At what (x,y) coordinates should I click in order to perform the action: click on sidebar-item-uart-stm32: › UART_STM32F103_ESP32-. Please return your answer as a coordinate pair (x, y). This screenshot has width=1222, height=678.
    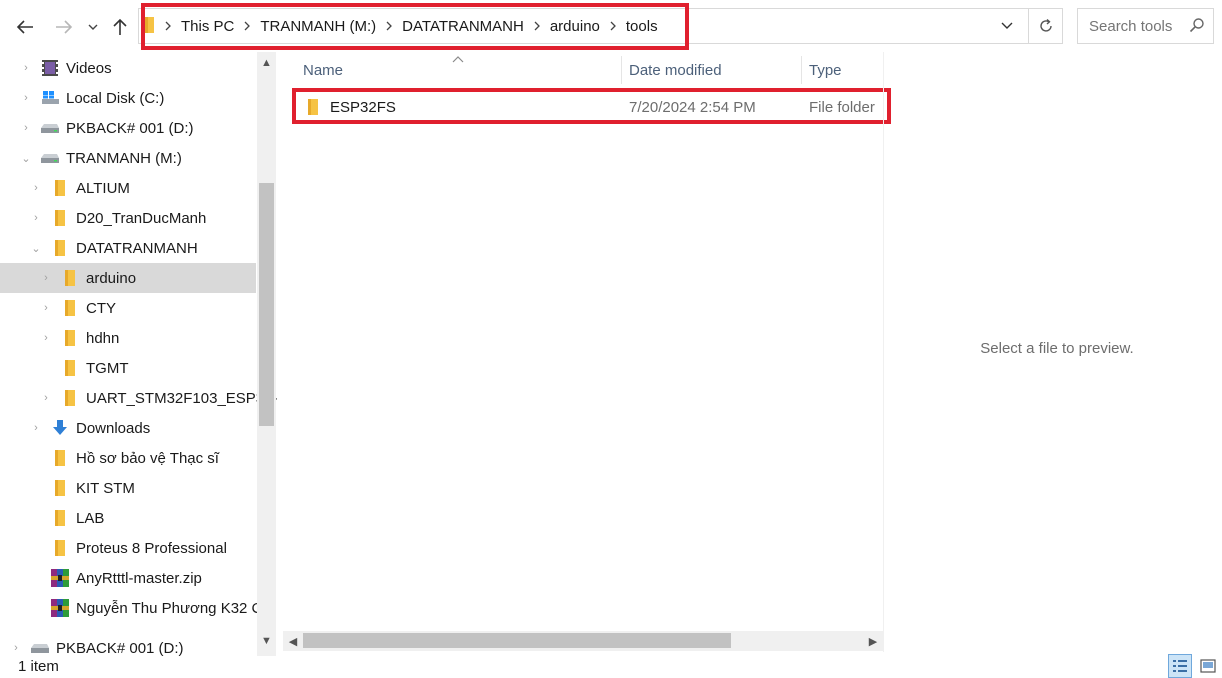
    Looking at the image, I should click on (138, 398).